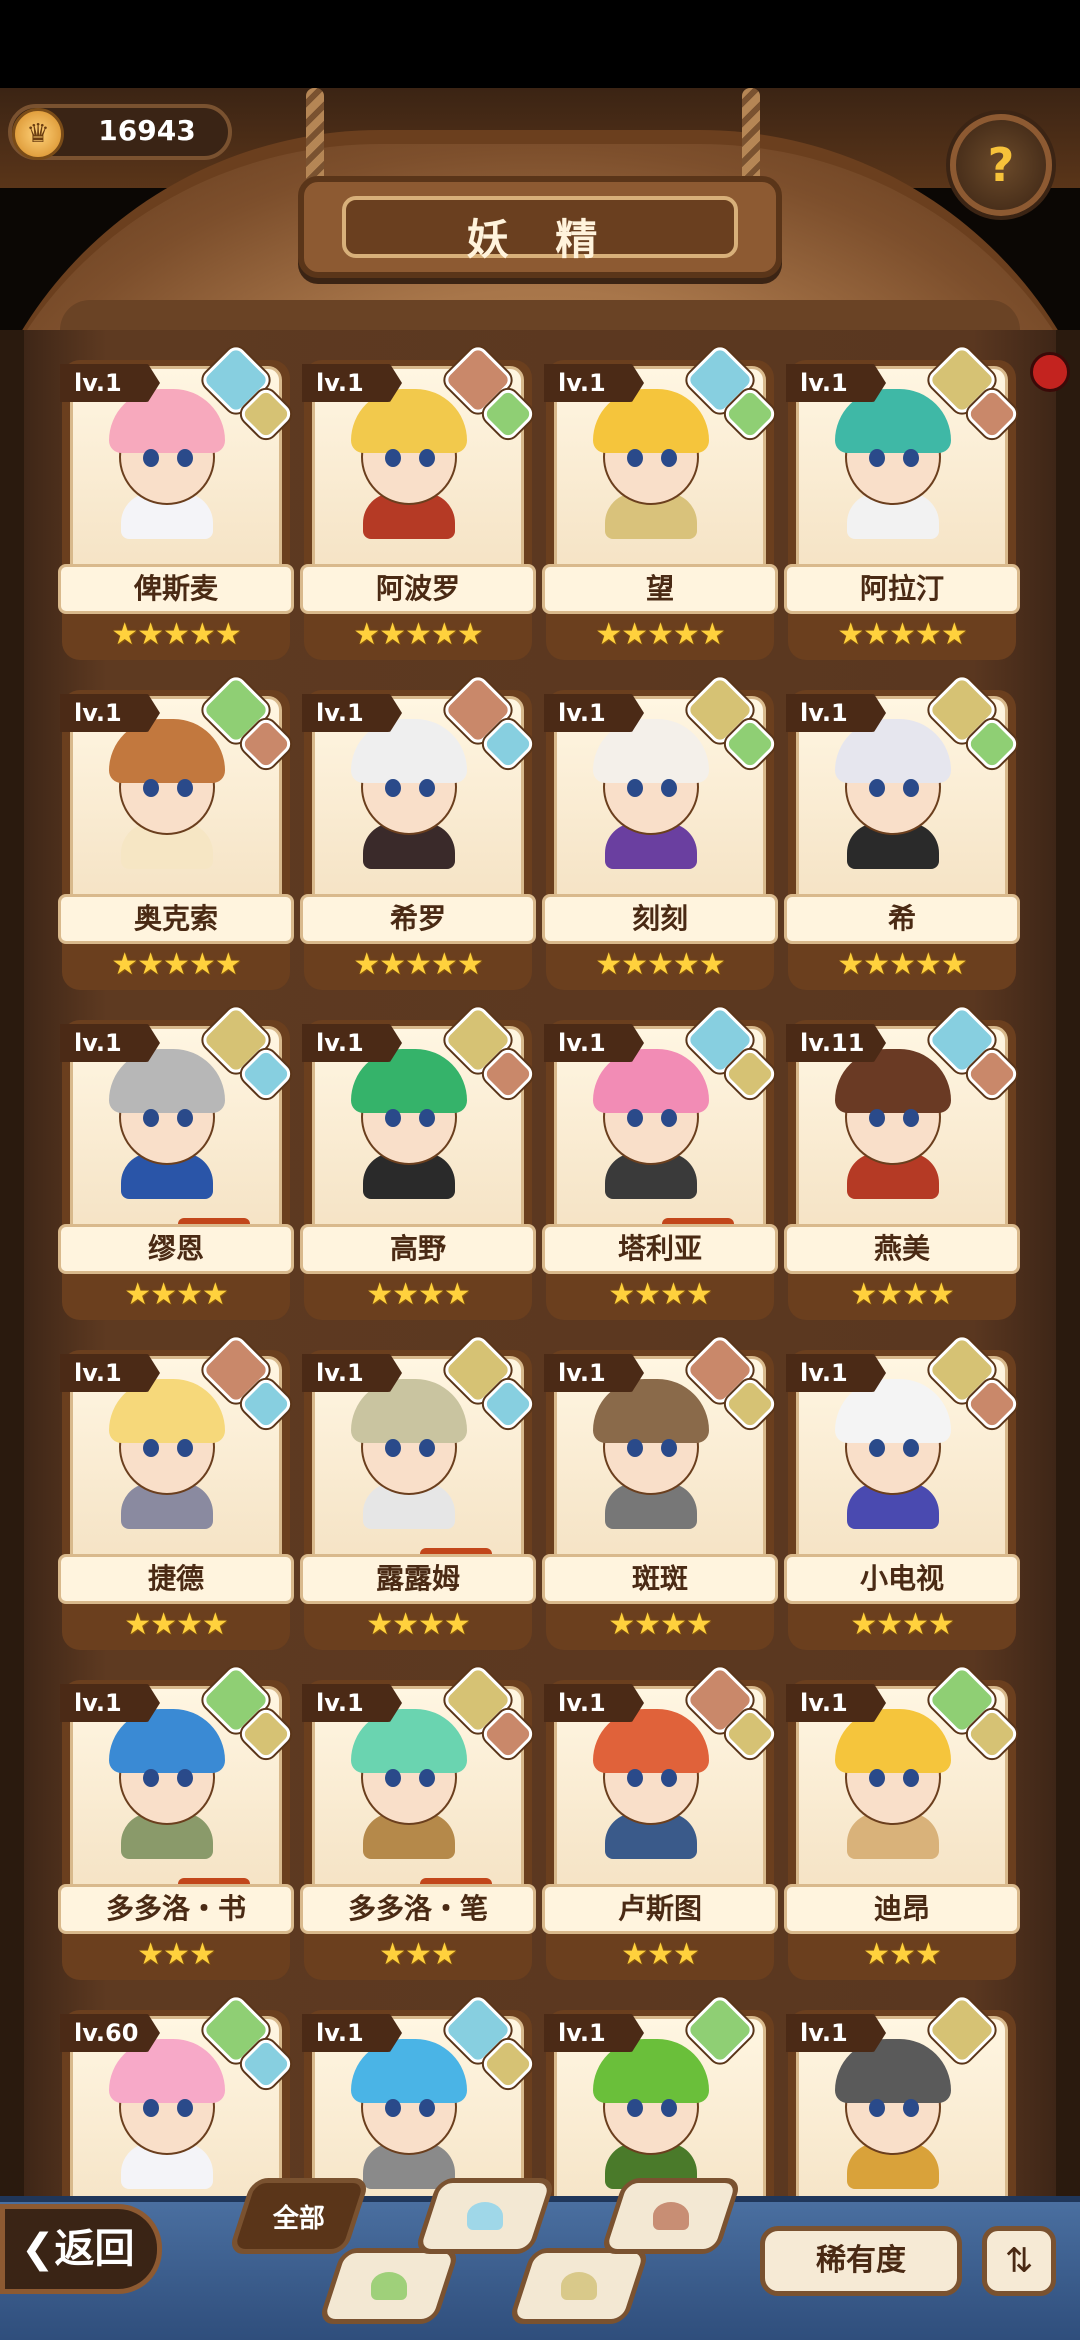 Image resolution: width=1080 pixels, height=2340 pixels. What do you see at coordinates (902, 1821) in the screenshot?
I see `fairy-card: lv.1 迪昂 ★★★` at bounding box center [902, 1821].